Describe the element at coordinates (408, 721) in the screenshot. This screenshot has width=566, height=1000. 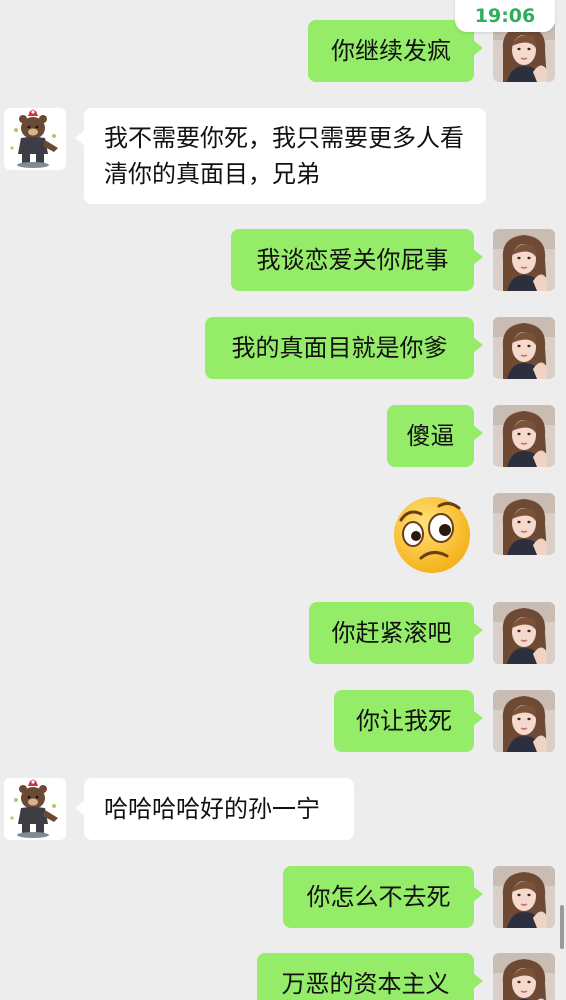
I see `message-bubble-self: 你让我死` at that location.